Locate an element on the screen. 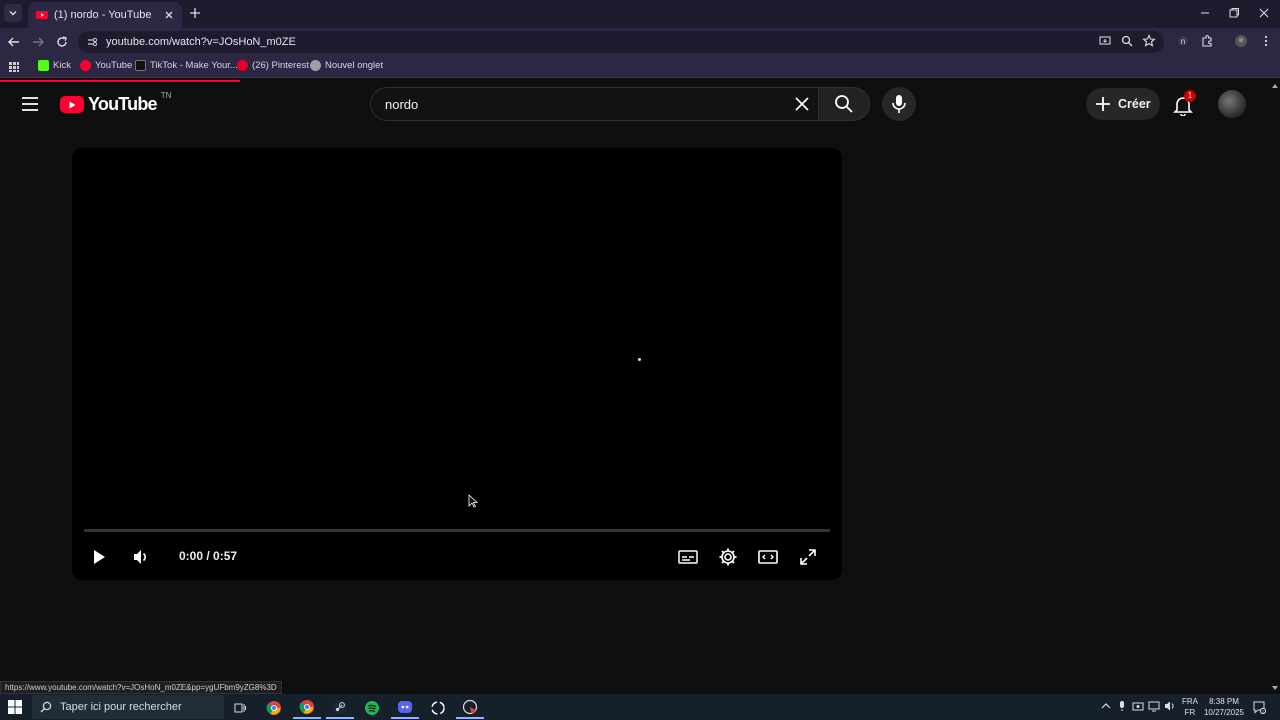 The width and height of the screenshot is (1280, 720). youtube-logo: YouTube TN is located at coordinates (116, 103).